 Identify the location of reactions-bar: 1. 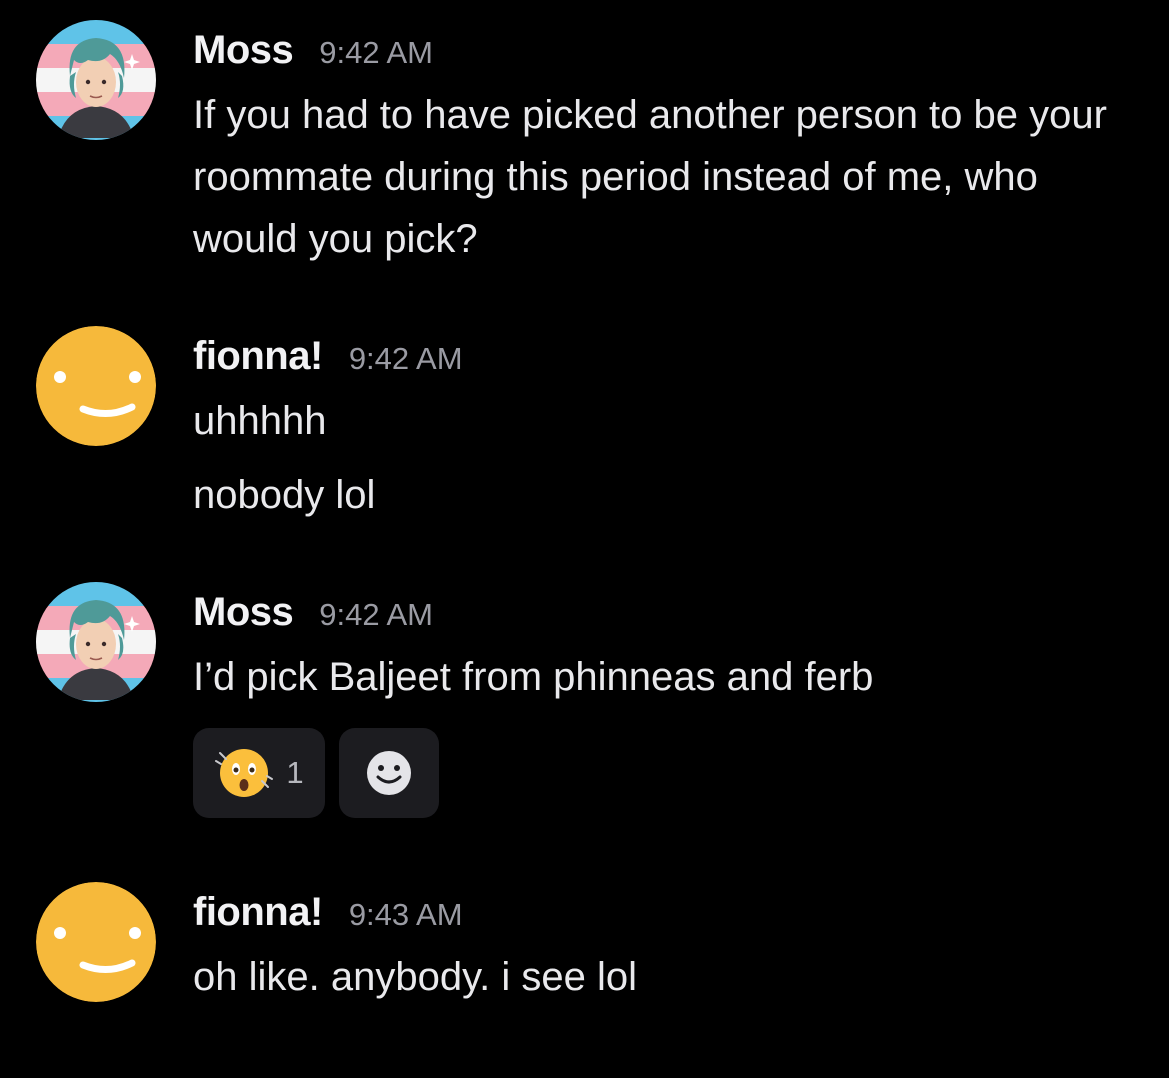
(671, 773).